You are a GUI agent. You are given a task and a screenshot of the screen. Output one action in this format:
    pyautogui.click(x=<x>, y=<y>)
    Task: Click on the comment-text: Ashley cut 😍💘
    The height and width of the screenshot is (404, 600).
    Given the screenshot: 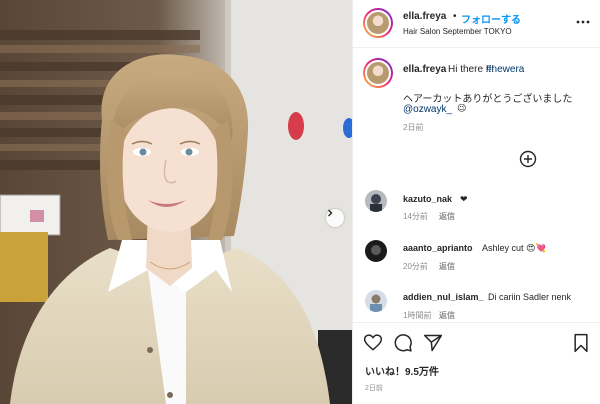 What is the action you would take?
    pyautogui.click(x=514, y=248)
    